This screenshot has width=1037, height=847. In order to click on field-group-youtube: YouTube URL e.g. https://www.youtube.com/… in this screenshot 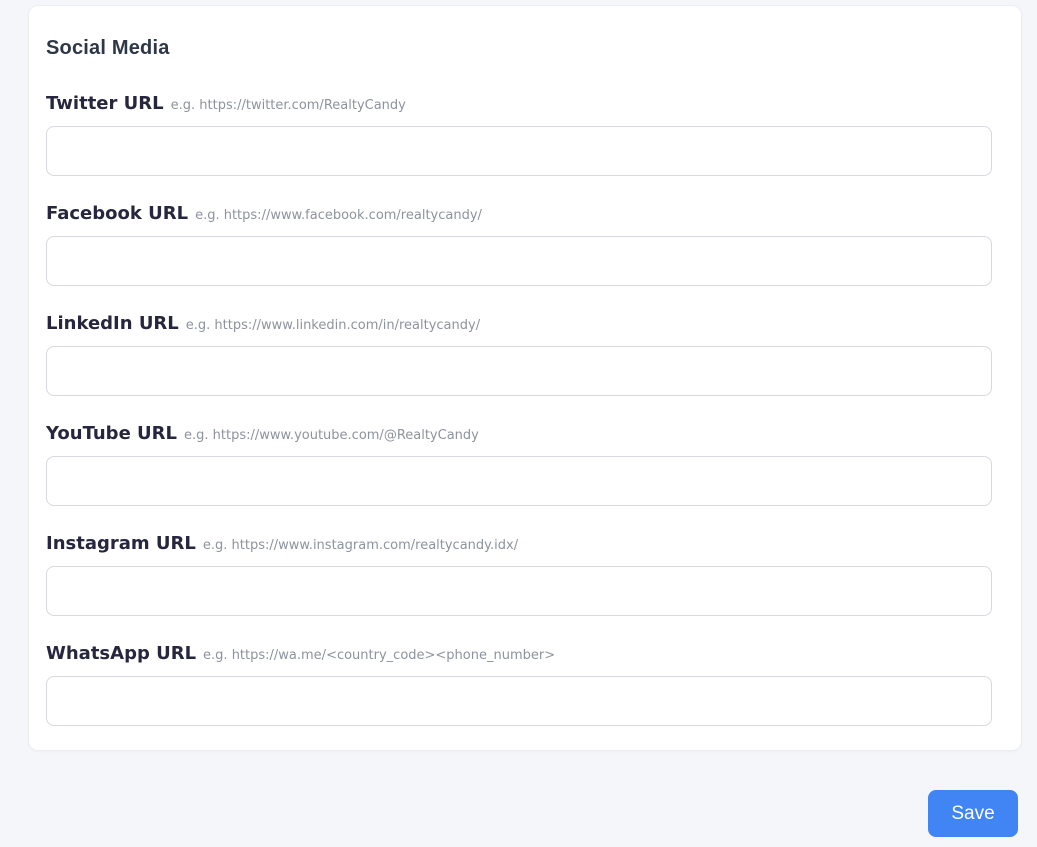, I will do `click(519, 464)`.